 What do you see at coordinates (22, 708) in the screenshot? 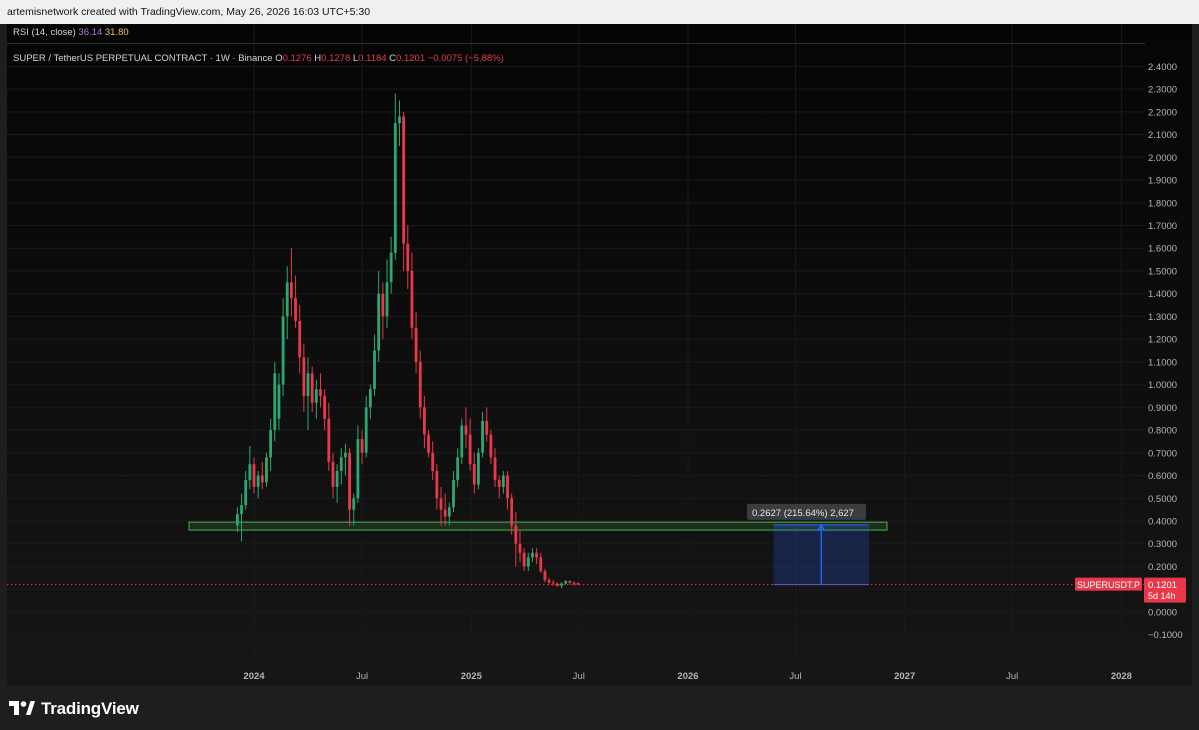
I see `tradingview-logo-icon` at bounding box center [22, 708].